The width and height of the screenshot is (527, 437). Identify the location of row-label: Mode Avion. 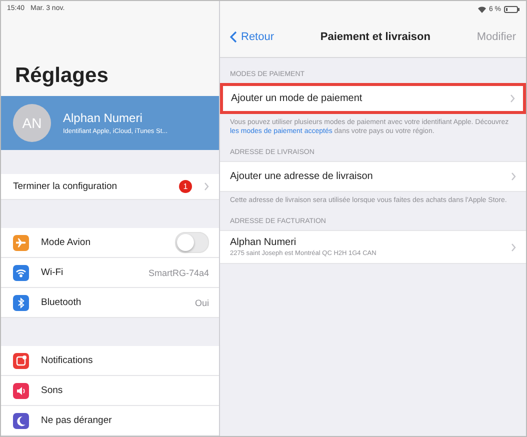
(66, 242).